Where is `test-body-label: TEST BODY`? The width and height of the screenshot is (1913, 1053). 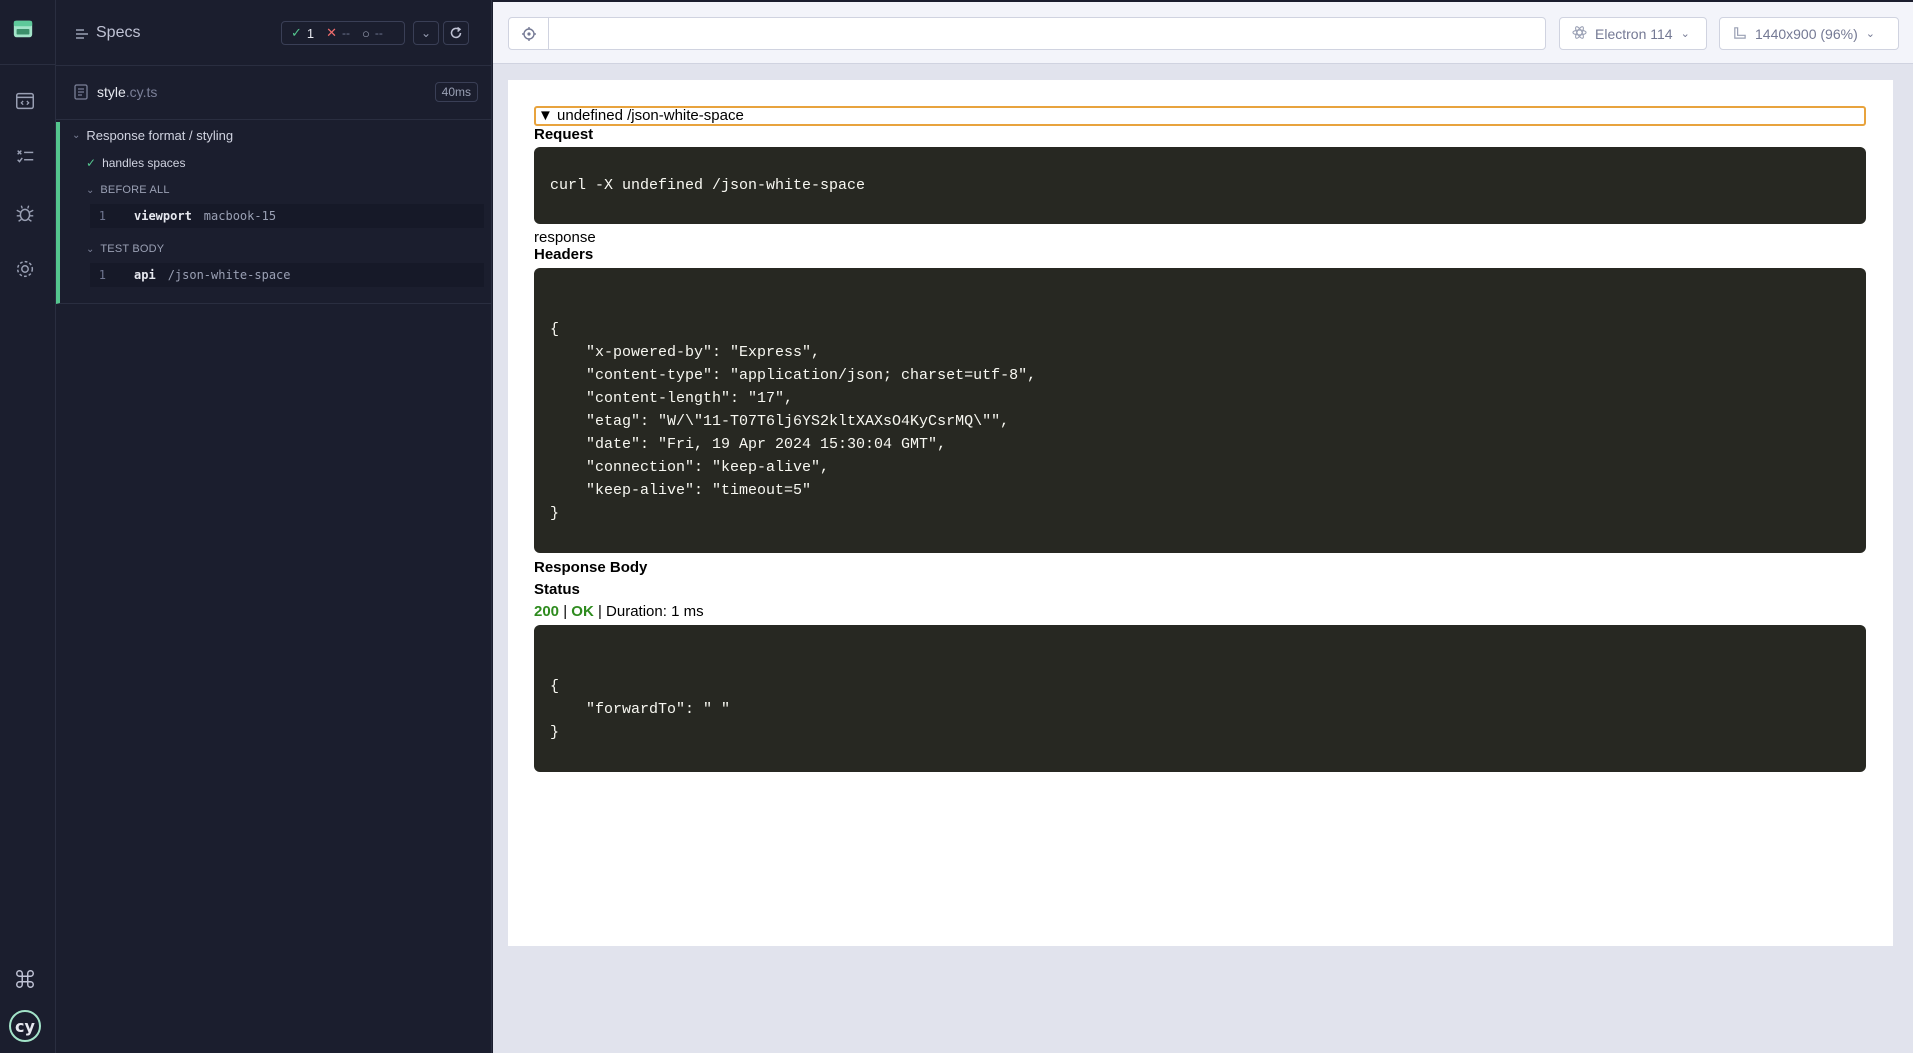
test-body-label: TEST BODY is located at coordinates (132, 249).